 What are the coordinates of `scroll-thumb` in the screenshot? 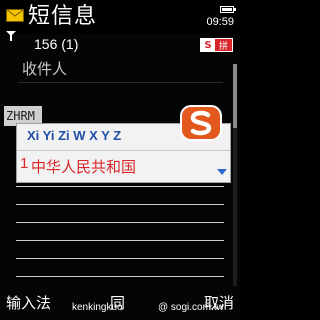 It's located at (235, 96).